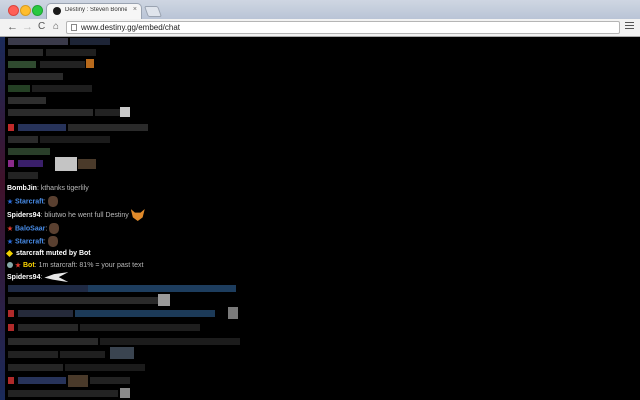 Image resolution: width=640 pixels, height=400 pixels. I want to click on chat-message: BaloSaar:, so click(33, 229).